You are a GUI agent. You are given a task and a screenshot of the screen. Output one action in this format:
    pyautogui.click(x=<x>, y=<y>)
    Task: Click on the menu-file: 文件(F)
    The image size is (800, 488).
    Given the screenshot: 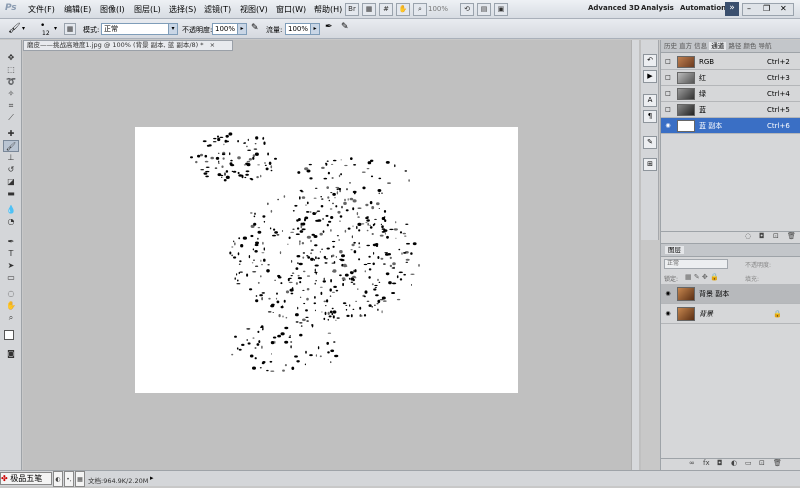 What is the action you would take?
    pyautogui.click(x=41, y=9)
    